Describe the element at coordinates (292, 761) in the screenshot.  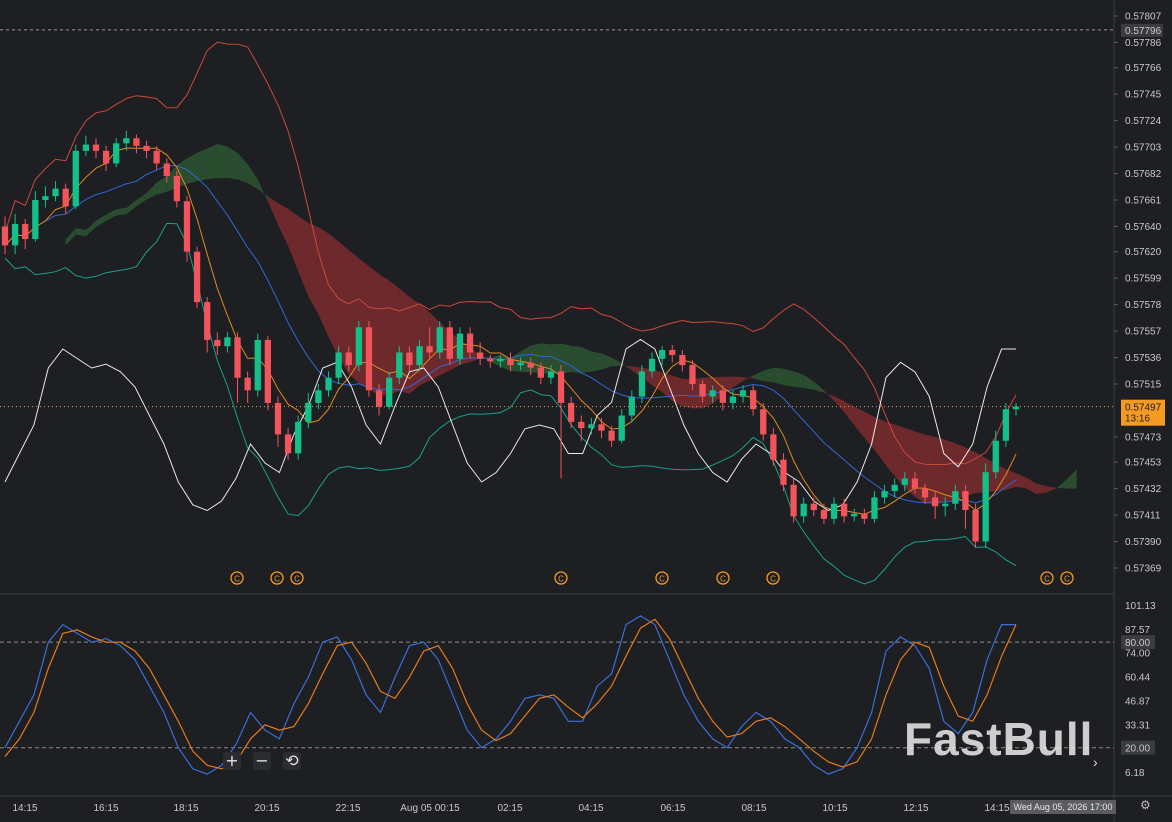
I see `reset-zoom-button: ⟲` at that location.